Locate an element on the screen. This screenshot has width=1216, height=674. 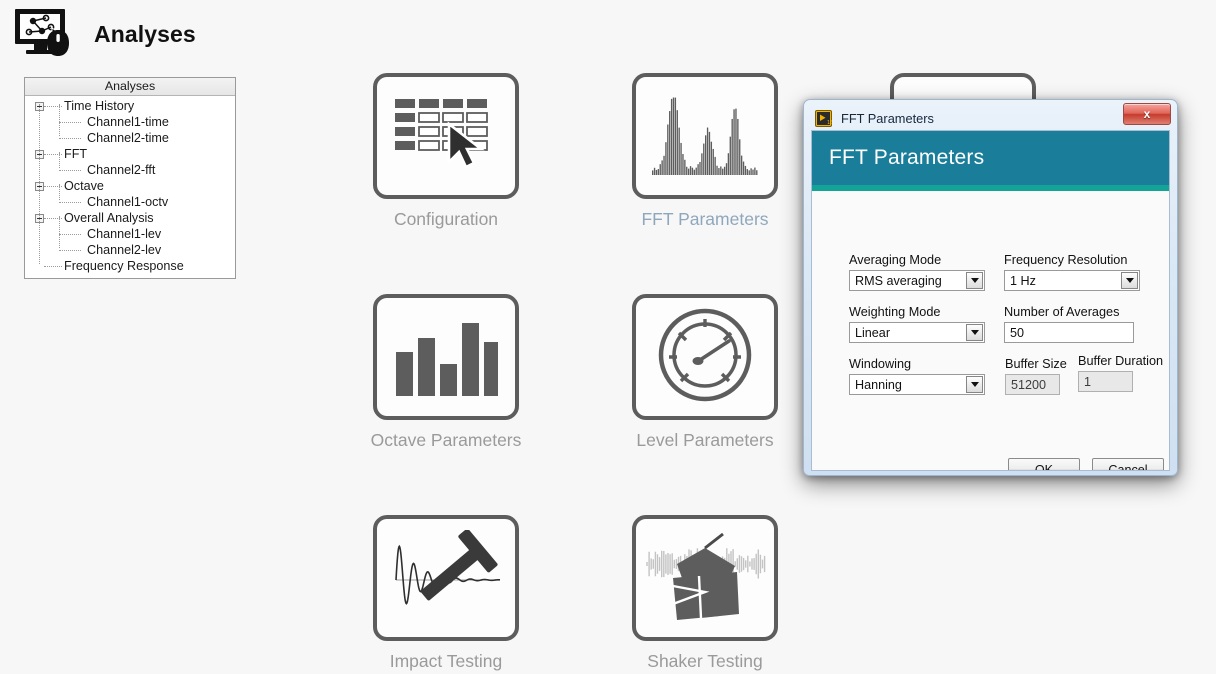
tile-fft-parameters: FFT Parameters is located at coordinates (705, 151).